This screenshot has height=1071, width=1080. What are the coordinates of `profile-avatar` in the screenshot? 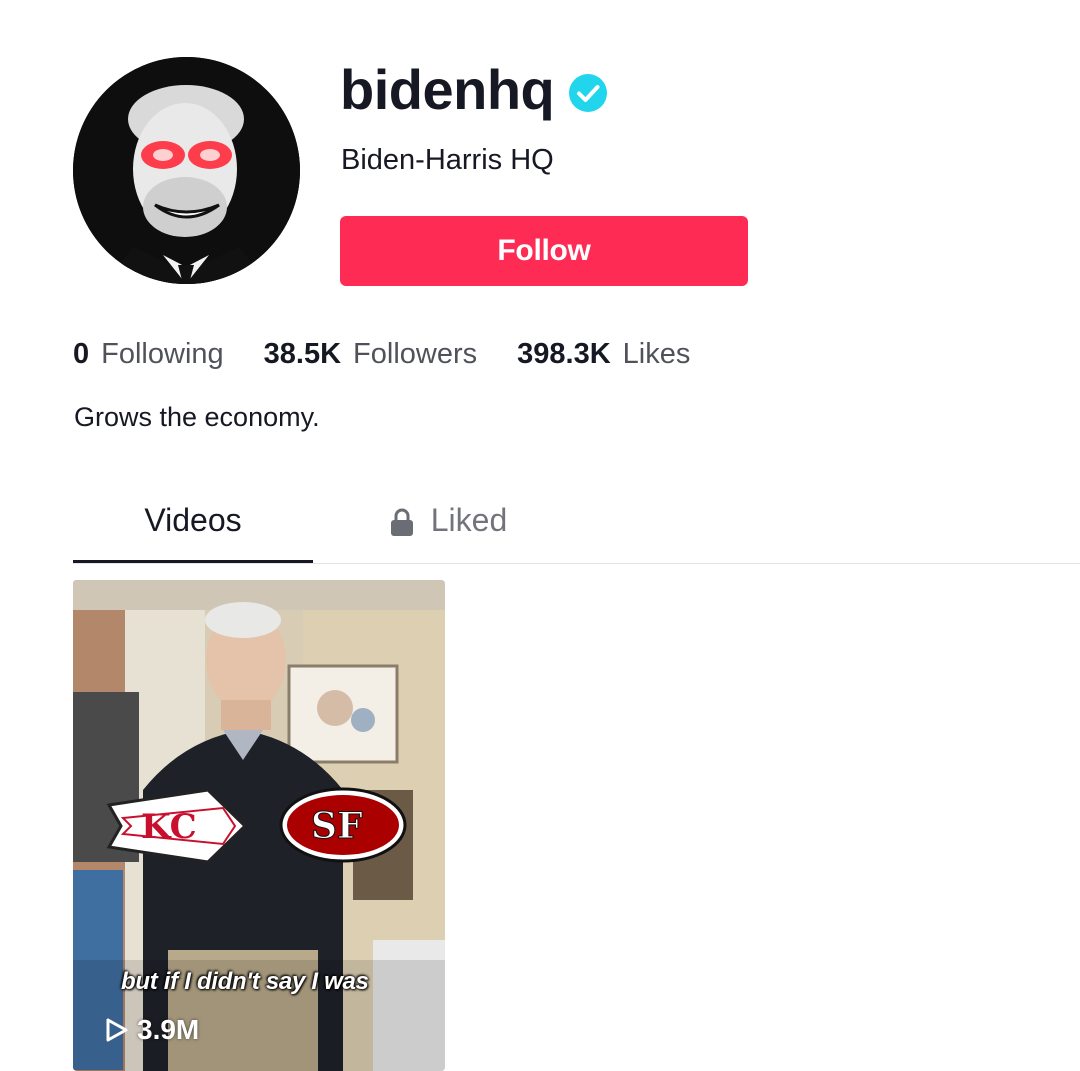 It's located at (186, 170).